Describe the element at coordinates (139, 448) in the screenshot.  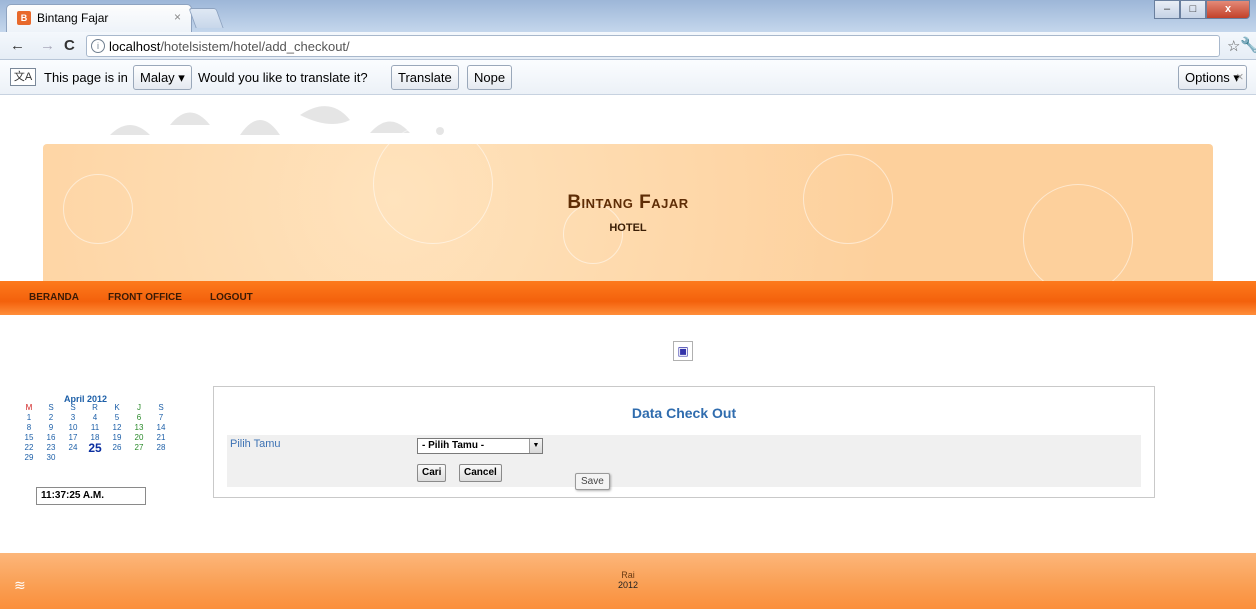
I see `calendar-day: 27` at that location.